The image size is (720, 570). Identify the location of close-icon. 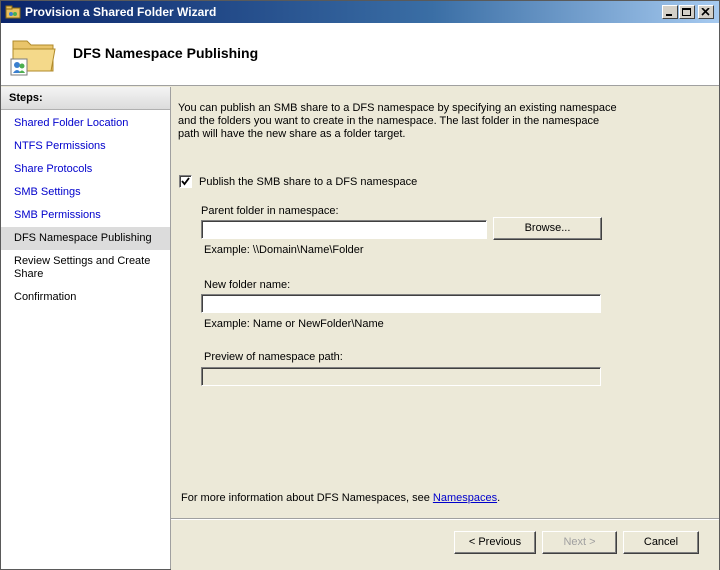
(705, 12).